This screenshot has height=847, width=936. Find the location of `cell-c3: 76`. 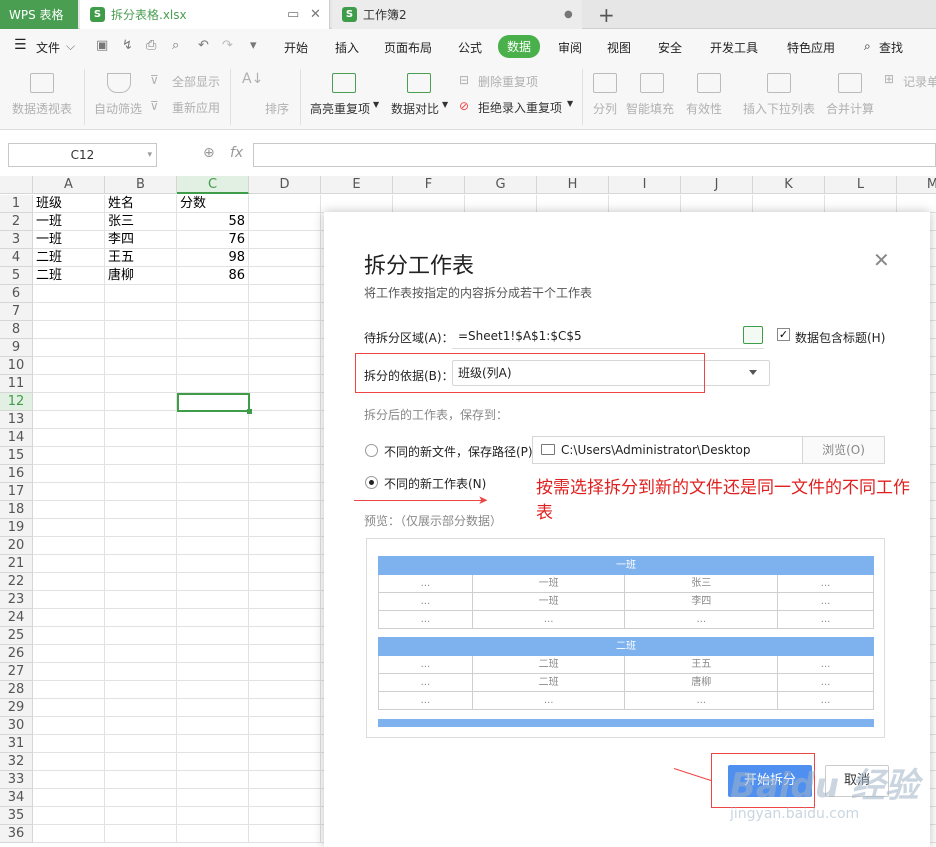

cell-c3: 76 is located at coordinates (213, 240).